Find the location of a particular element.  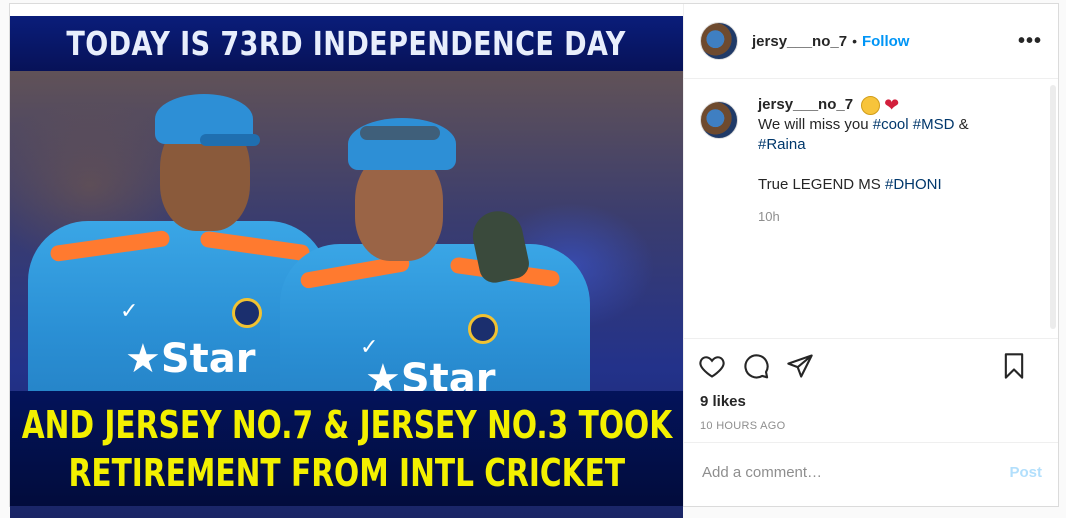

add-comment-bar: Post is located at coordinates (871, 472).